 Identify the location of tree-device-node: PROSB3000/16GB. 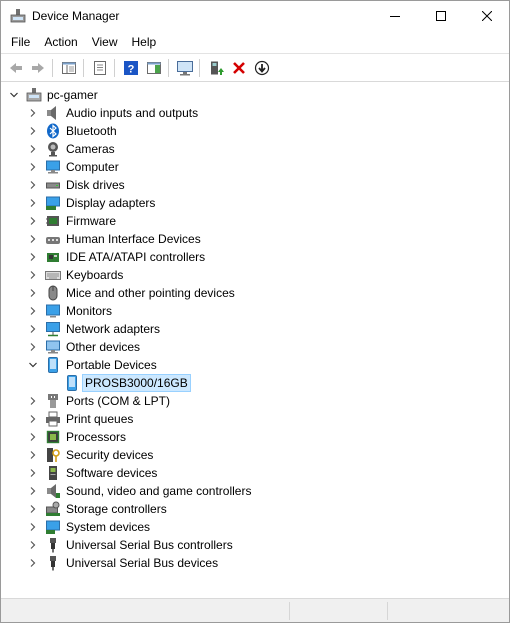
(255, 383).